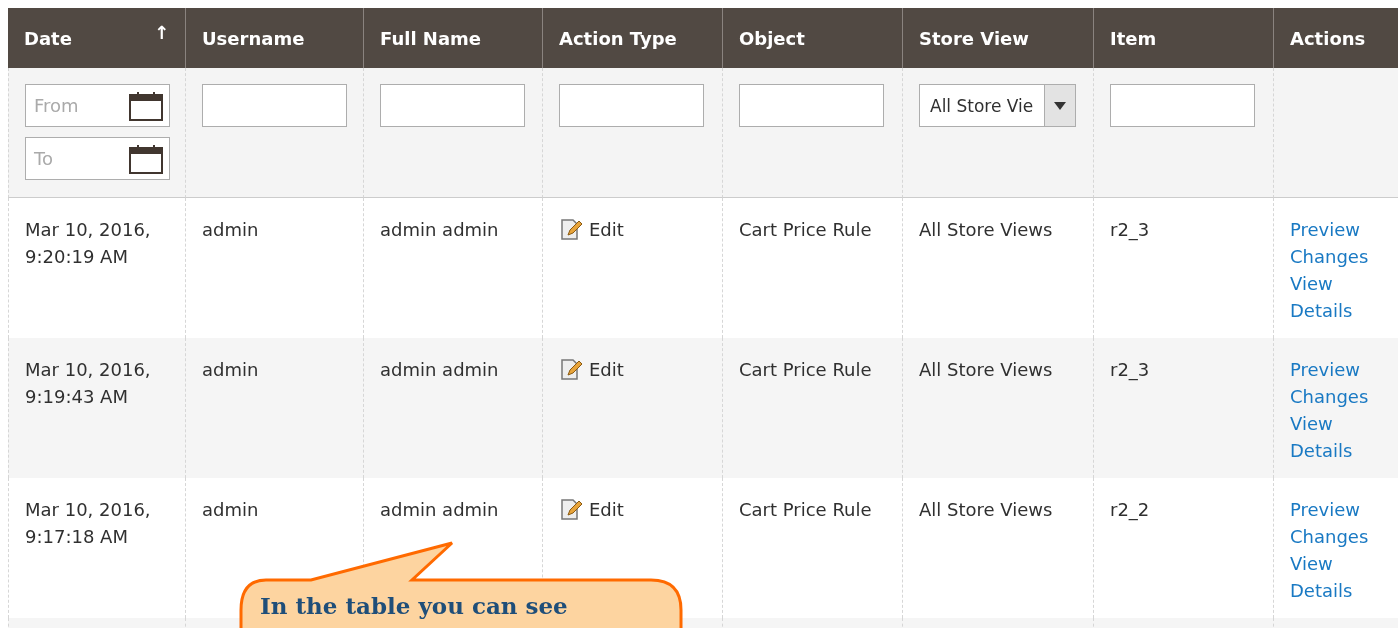 The image size is (1398, 628). What do you see at coordinates (812, 38) in the screenshot?
I see `column-header: Object` at bounding box center [812, 38].